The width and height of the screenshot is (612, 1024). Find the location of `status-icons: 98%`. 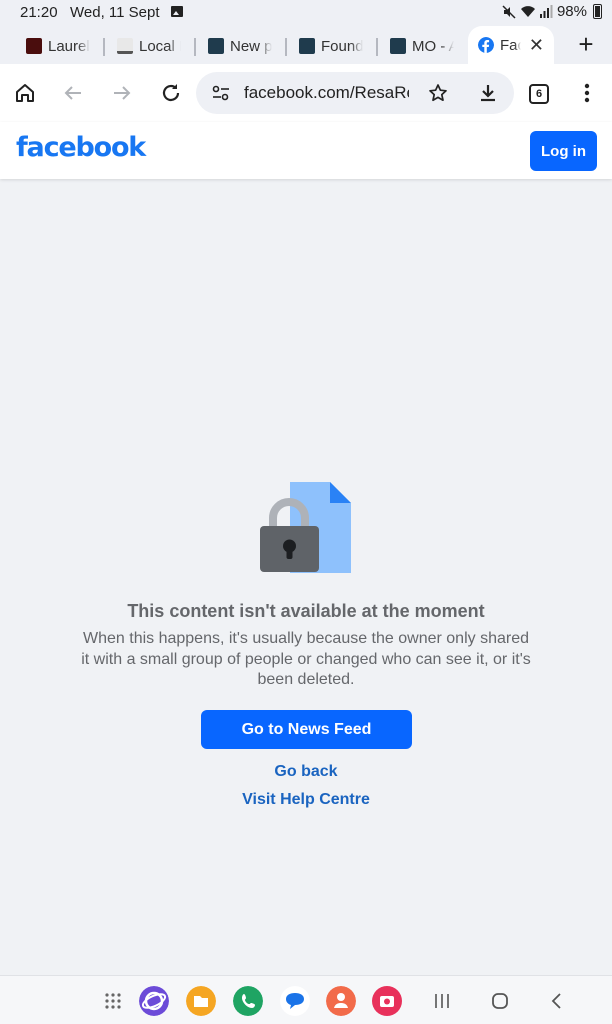

status-icons: 98% is located at coordinates (552, 11).